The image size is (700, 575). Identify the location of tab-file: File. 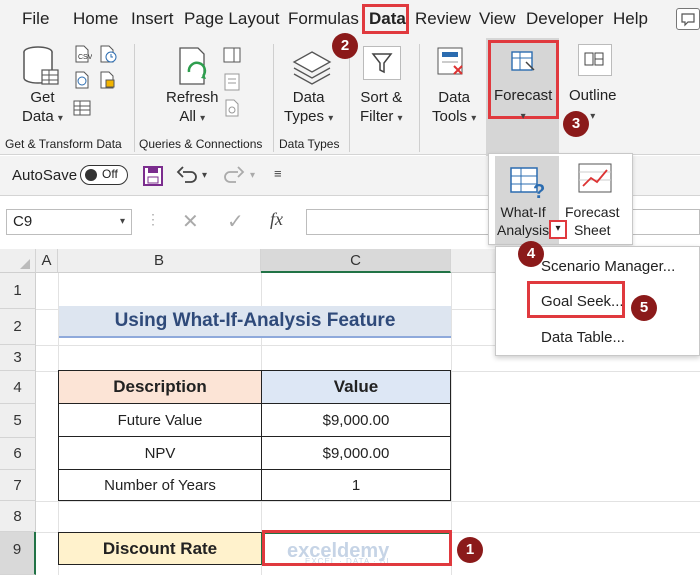
(35, 19).